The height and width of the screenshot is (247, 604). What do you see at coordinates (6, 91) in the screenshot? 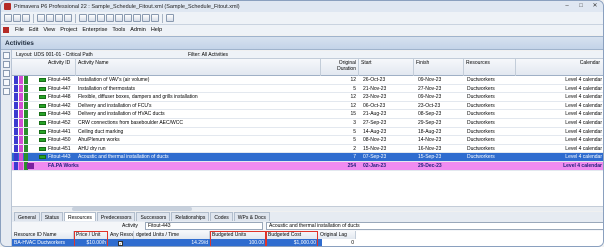
I see `columns-icon` at bounding box center [6, 91].